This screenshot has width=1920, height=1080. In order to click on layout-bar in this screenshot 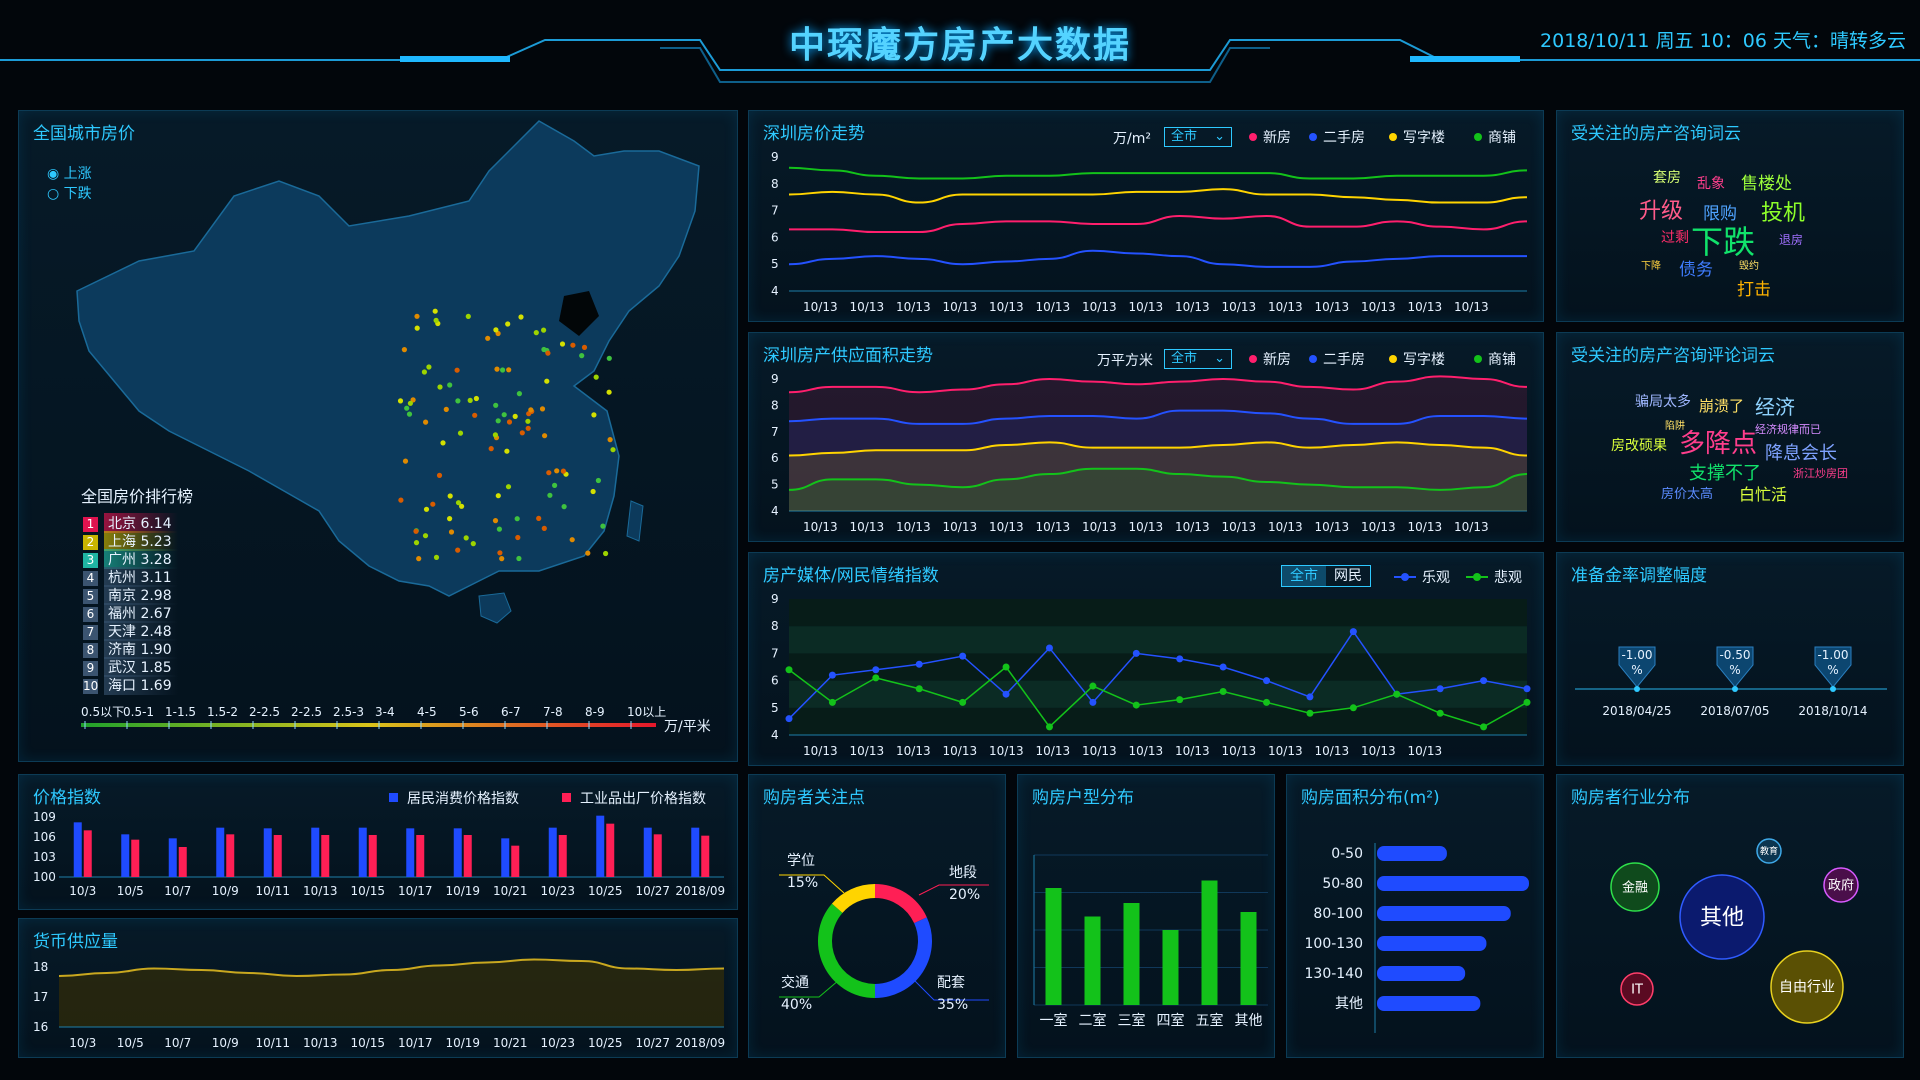, I will do `click(1092, 960)`.